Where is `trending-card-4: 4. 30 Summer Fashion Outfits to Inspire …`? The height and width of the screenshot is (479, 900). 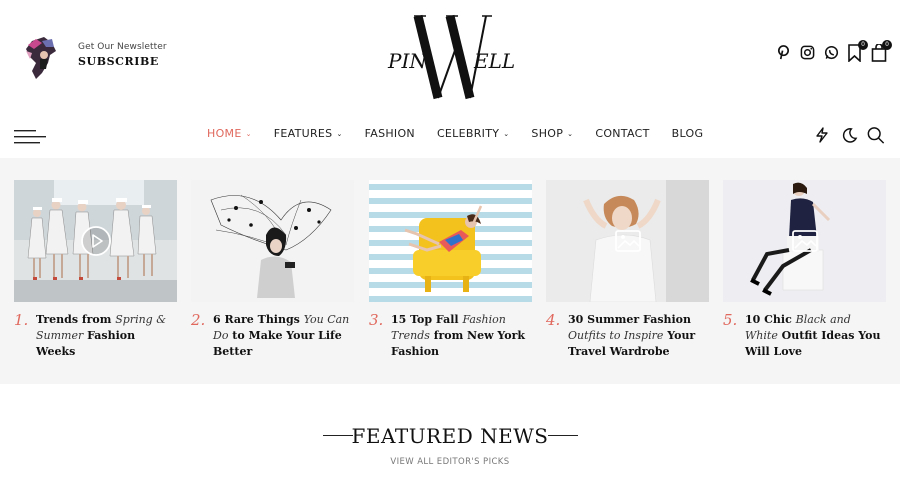
trending-card-4: 4. 30 Summer Fashion Outfits to Inspire … is located at coordinates (627, 270).